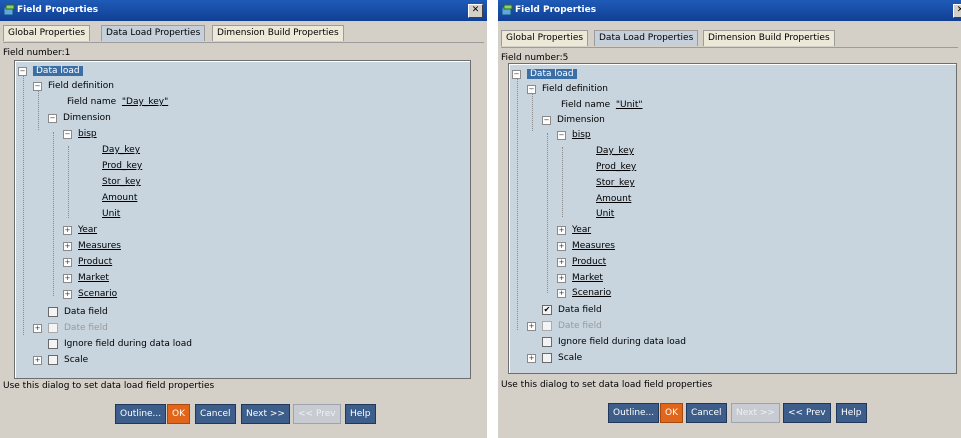  I want to click on title-bar: Field Properties ✕, so click(243, 10).